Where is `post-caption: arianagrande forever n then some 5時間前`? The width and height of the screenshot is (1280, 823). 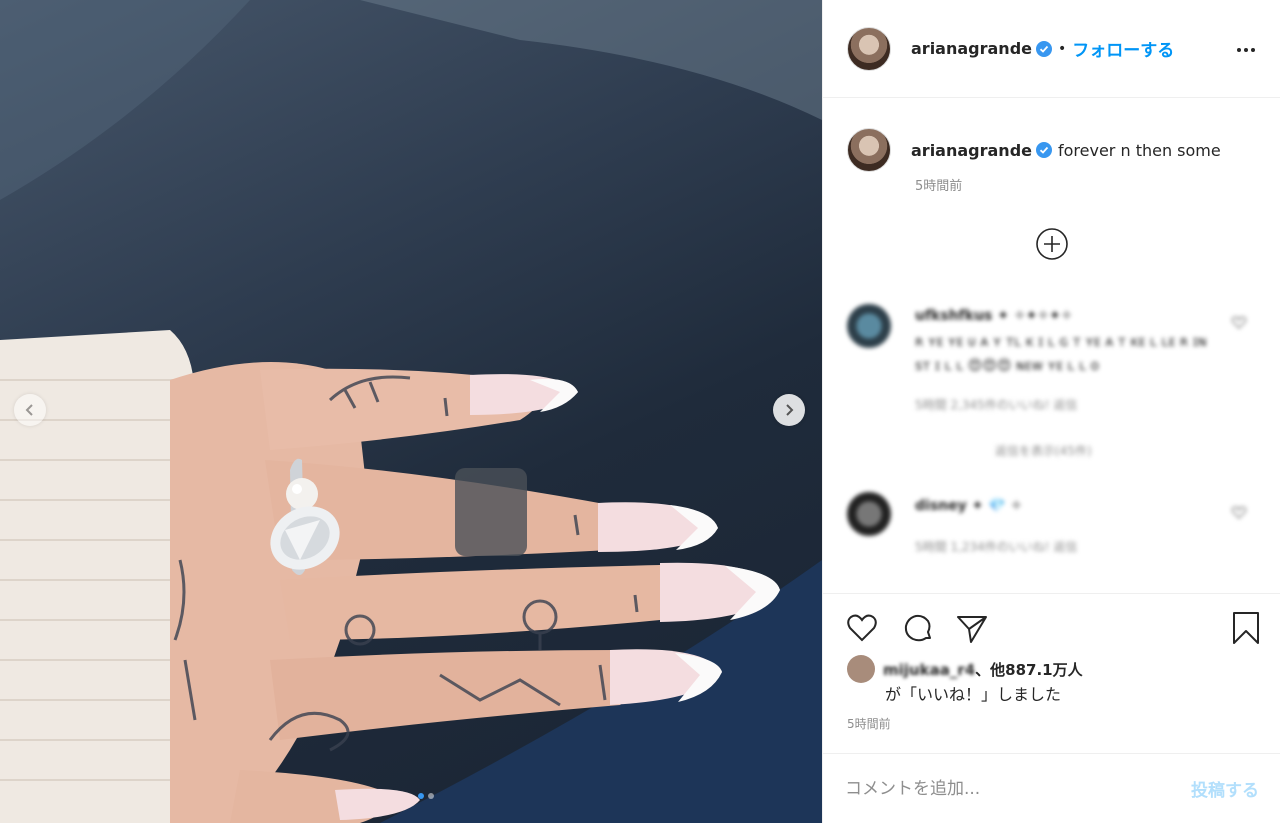 post-caption: arianagrande forever n then some 5時間前 is located at coordinates (1057, 161).